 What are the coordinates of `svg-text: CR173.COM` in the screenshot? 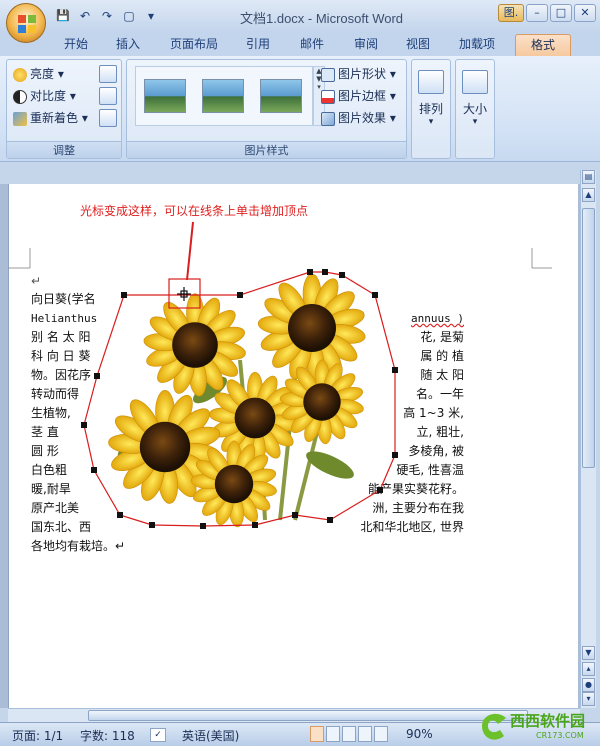 It's located at (560, 735).